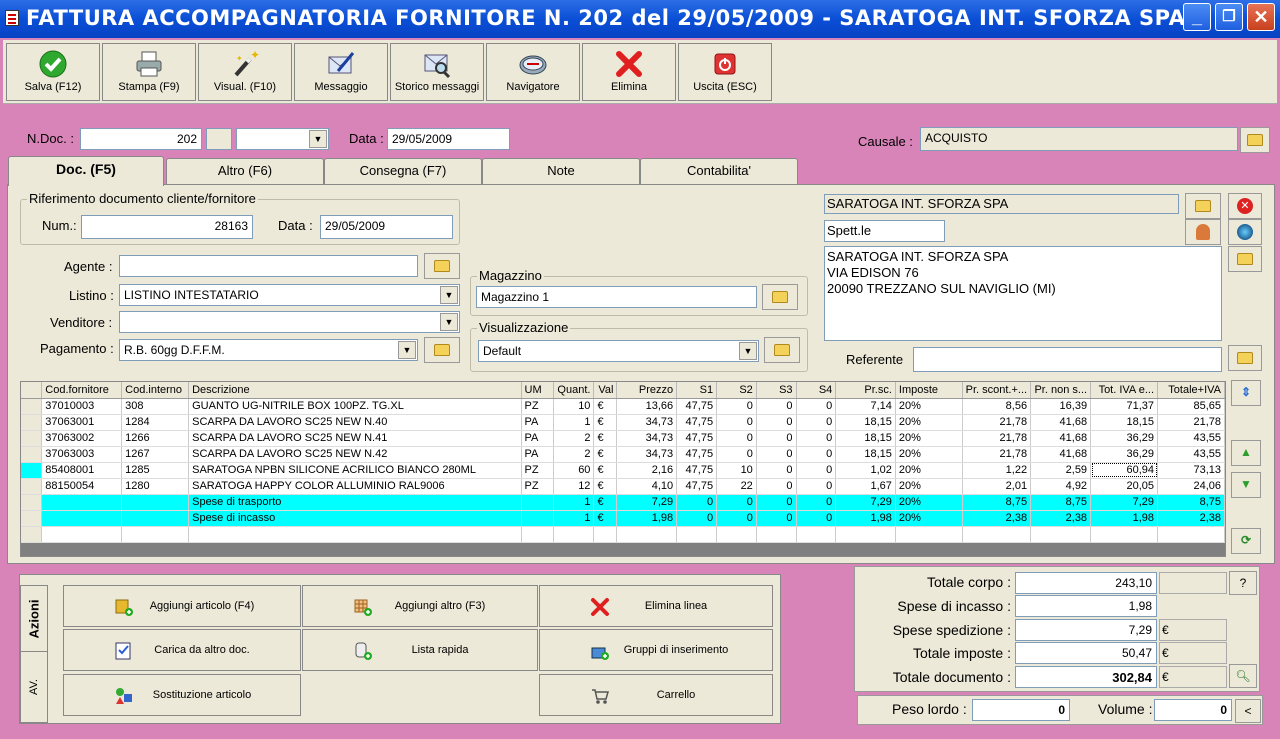 Image resolution: width=1280 pixels, height=739 pixels. Describe the element at coordinates (141, 139) in the screenshot. I see `ndoc-input: 202` at that location.